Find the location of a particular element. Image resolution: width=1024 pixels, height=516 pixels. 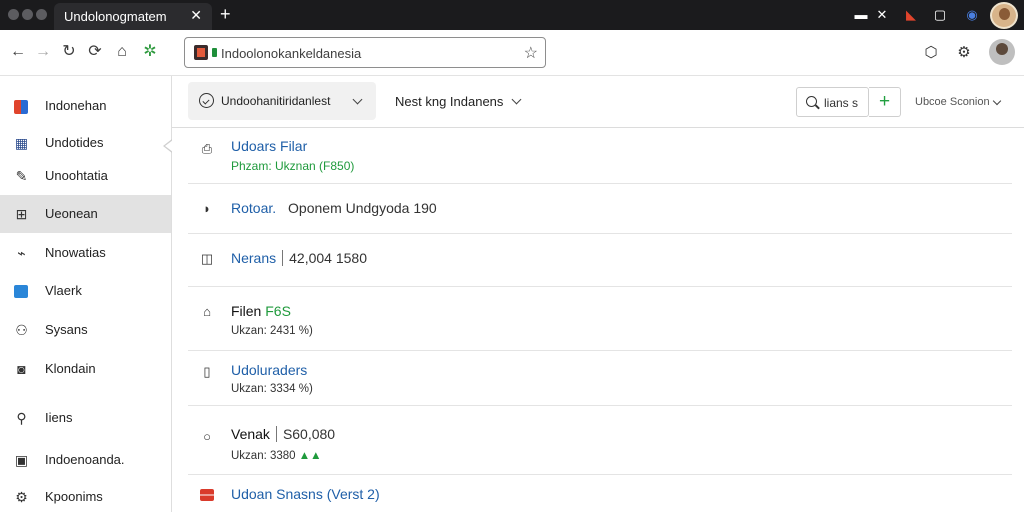

sort-dropdown-label: Ubcoe Sconion is located at coordinates (952, 102).